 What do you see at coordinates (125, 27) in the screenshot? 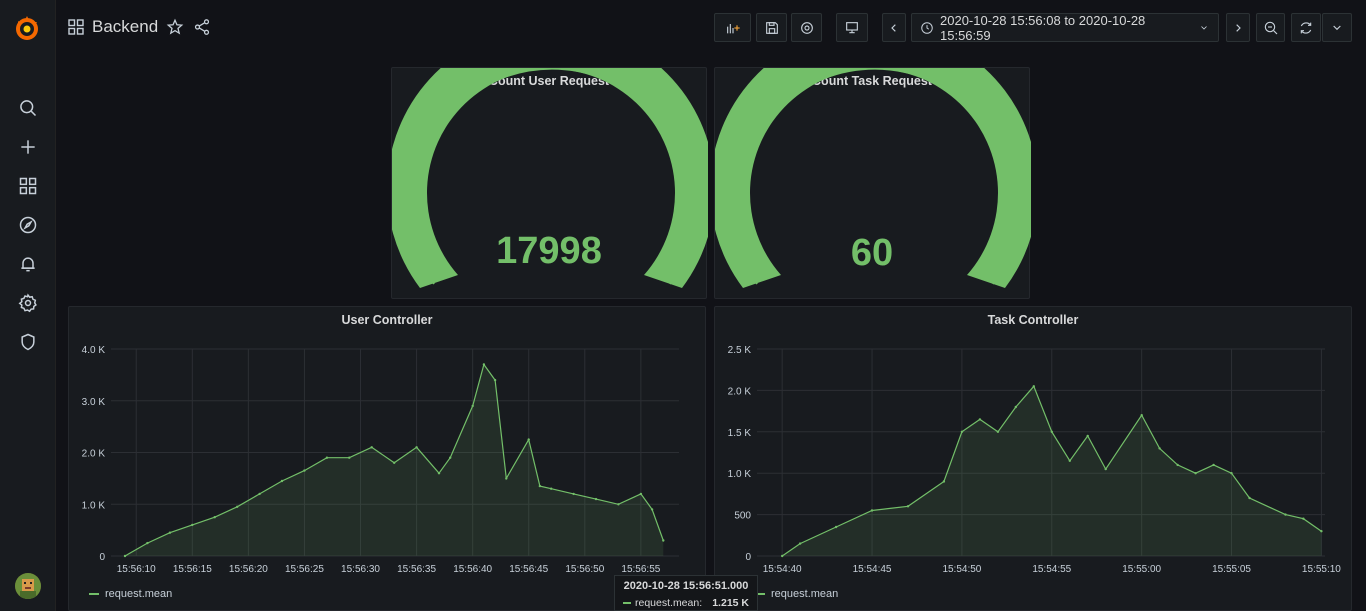
I see `dashboard-title: Backend` at bounding box center [125, 27].